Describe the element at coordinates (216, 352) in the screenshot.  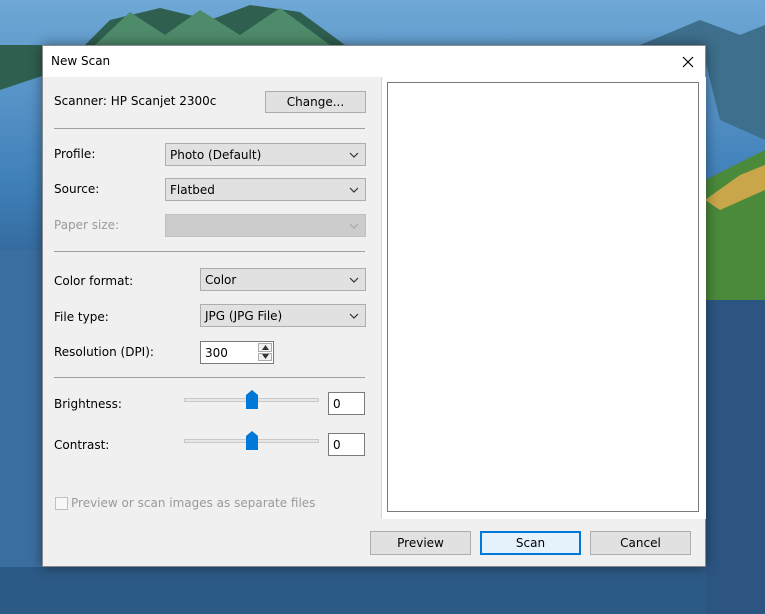
I see `resolution-value: 300` at that location.